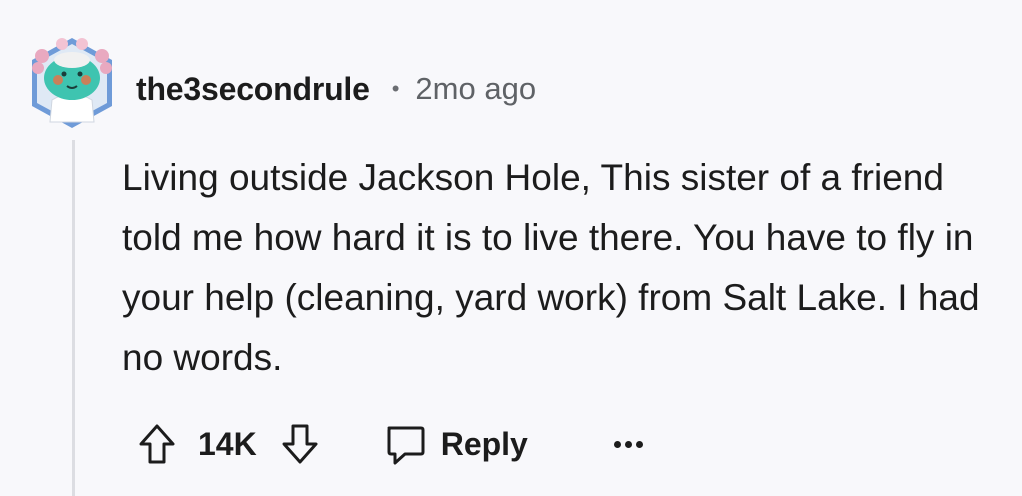 The height and width of the screenshot is (496, 1022). I want to click on speech-bubble-icon, so click(406, 445).